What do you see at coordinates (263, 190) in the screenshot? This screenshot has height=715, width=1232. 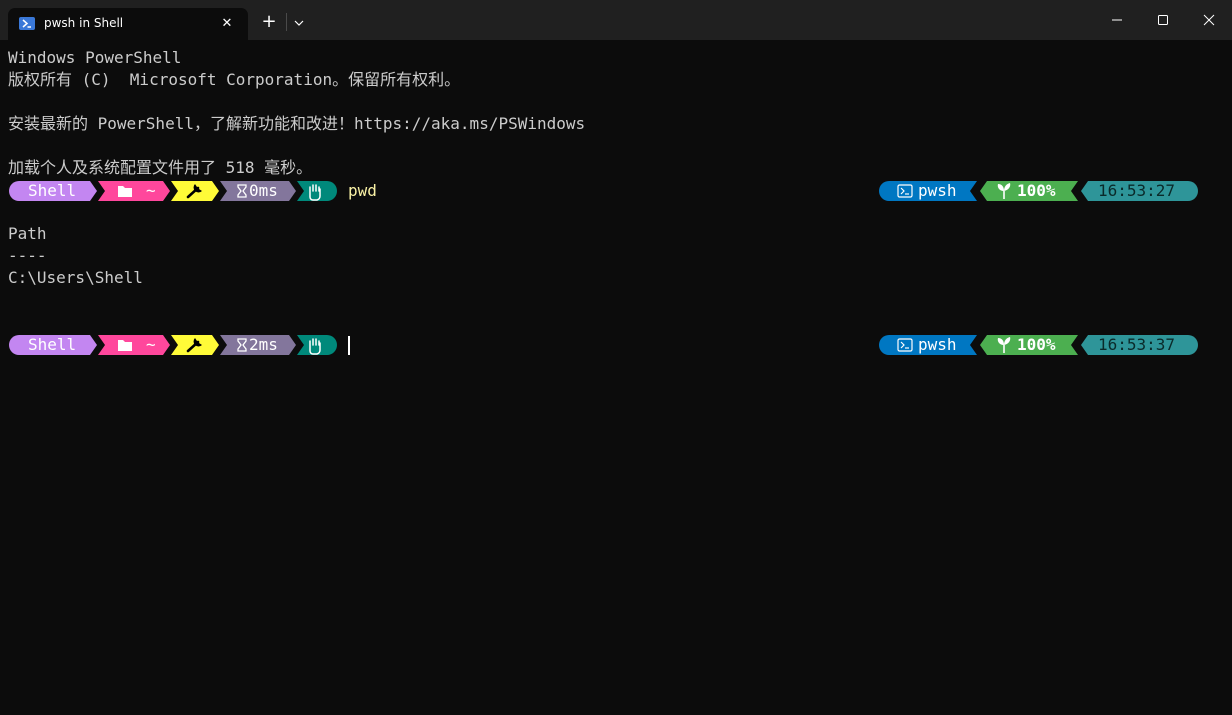 I see `duration-label: 0ms` at bounding box center [263, 190].